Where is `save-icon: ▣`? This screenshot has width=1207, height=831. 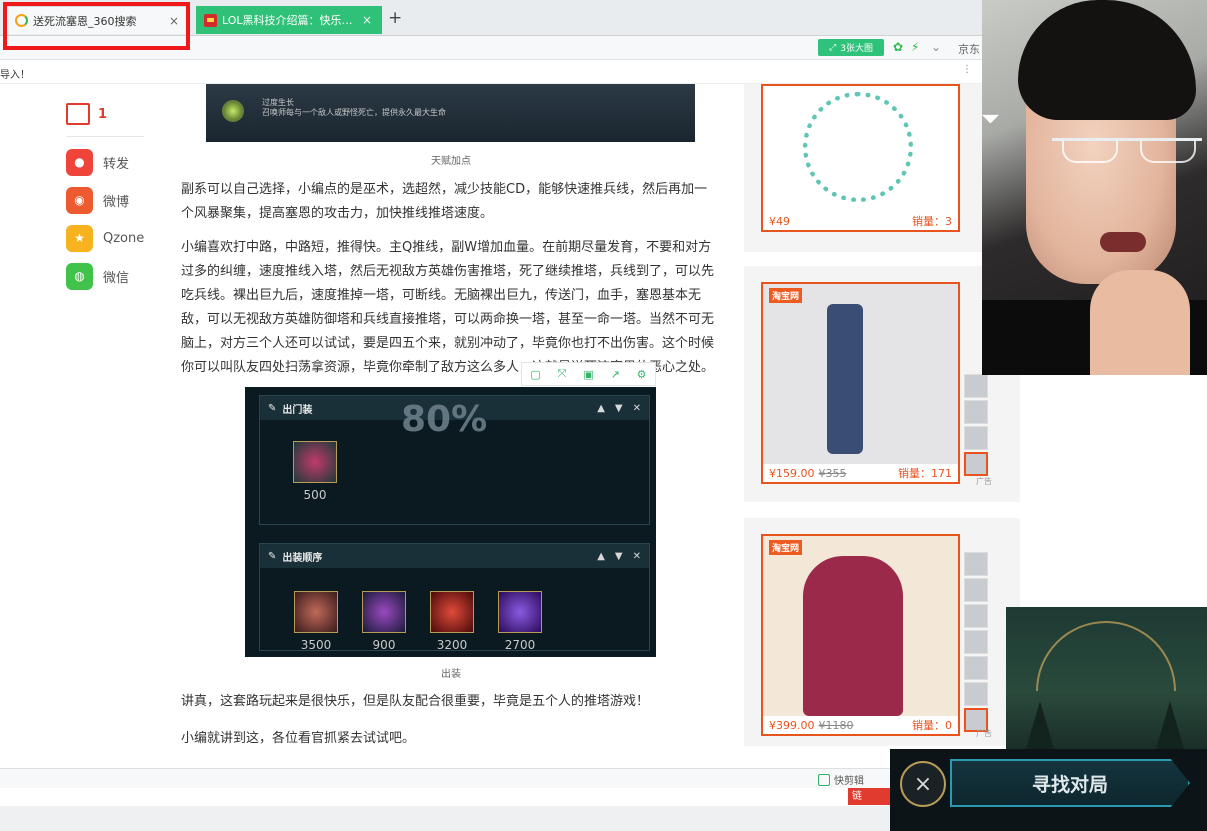
save-icon: ▣ is located at coordinates (588, 374).